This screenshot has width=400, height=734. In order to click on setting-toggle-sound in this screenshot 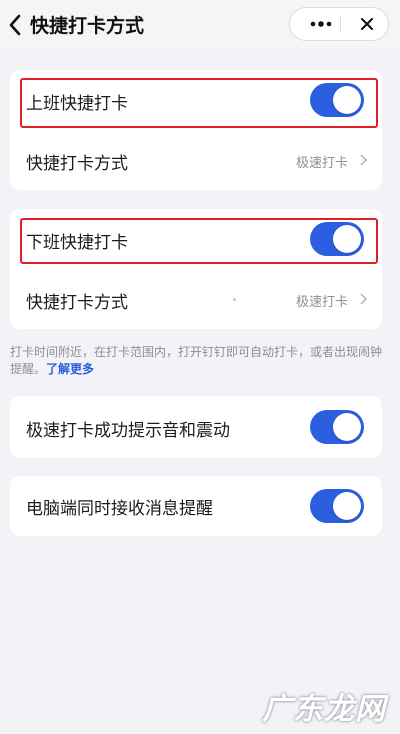, I will do `click(337, 427)`.